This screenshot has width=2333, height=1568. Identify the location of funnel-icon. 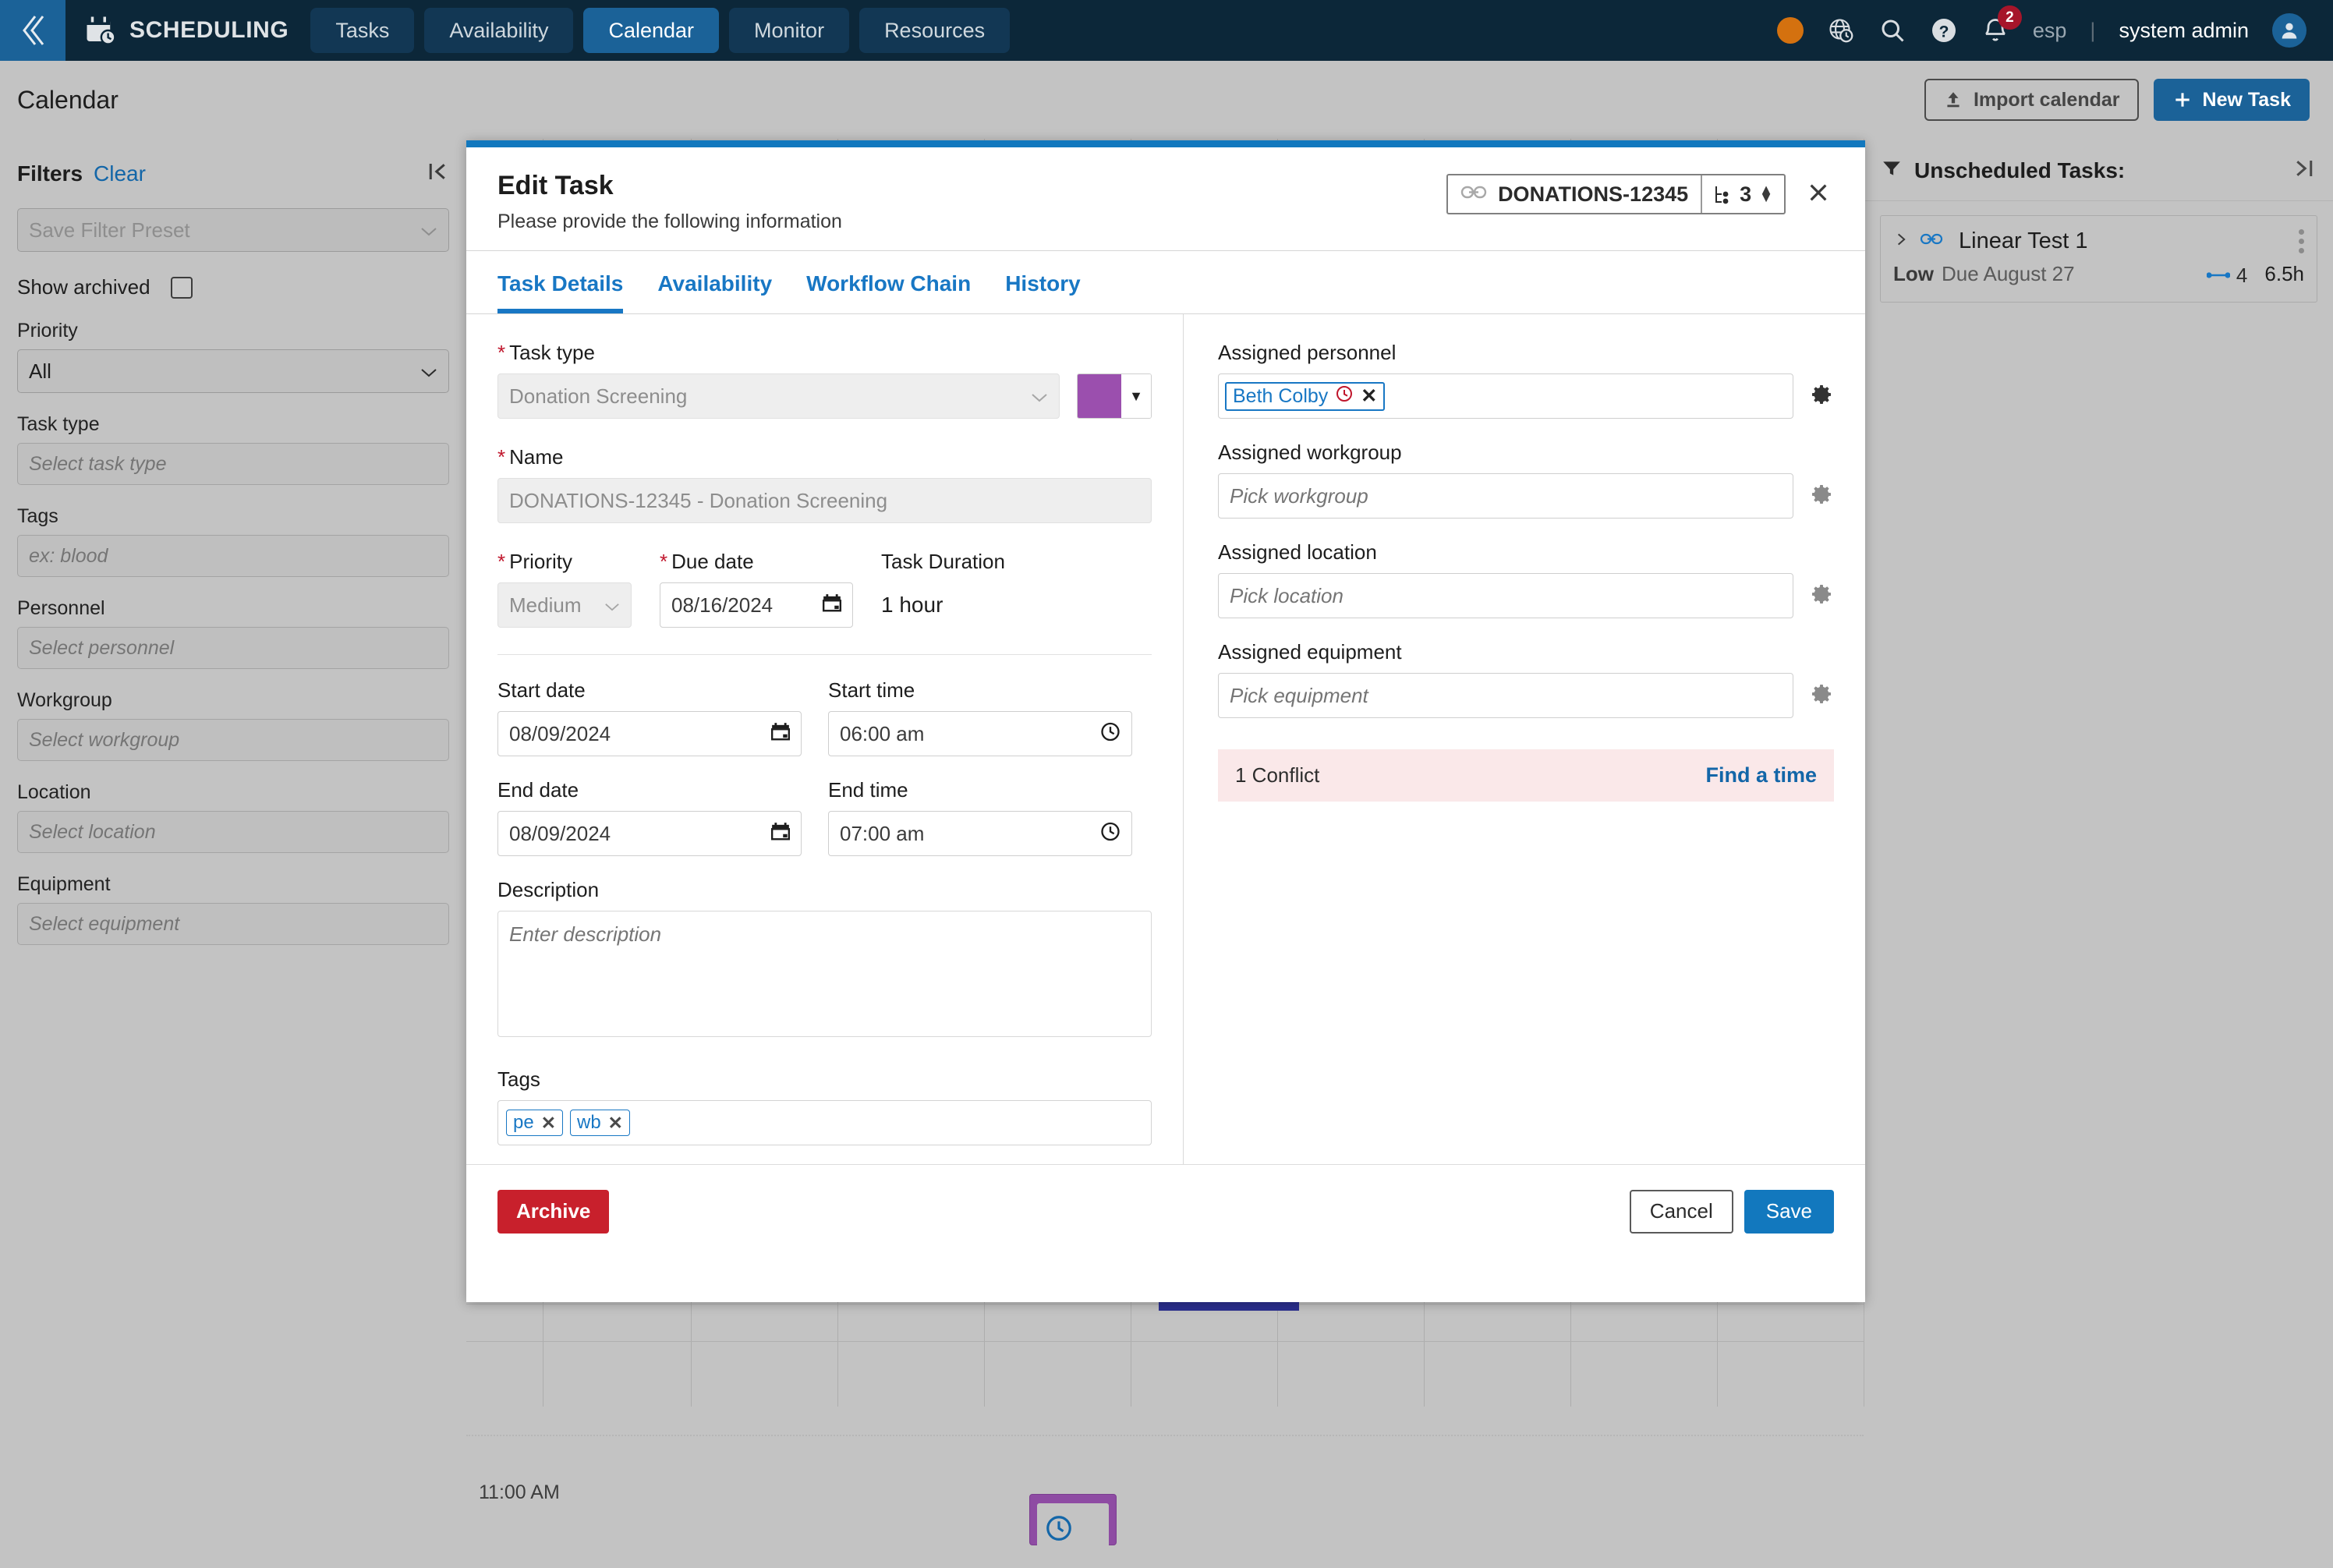
(1892, 170).